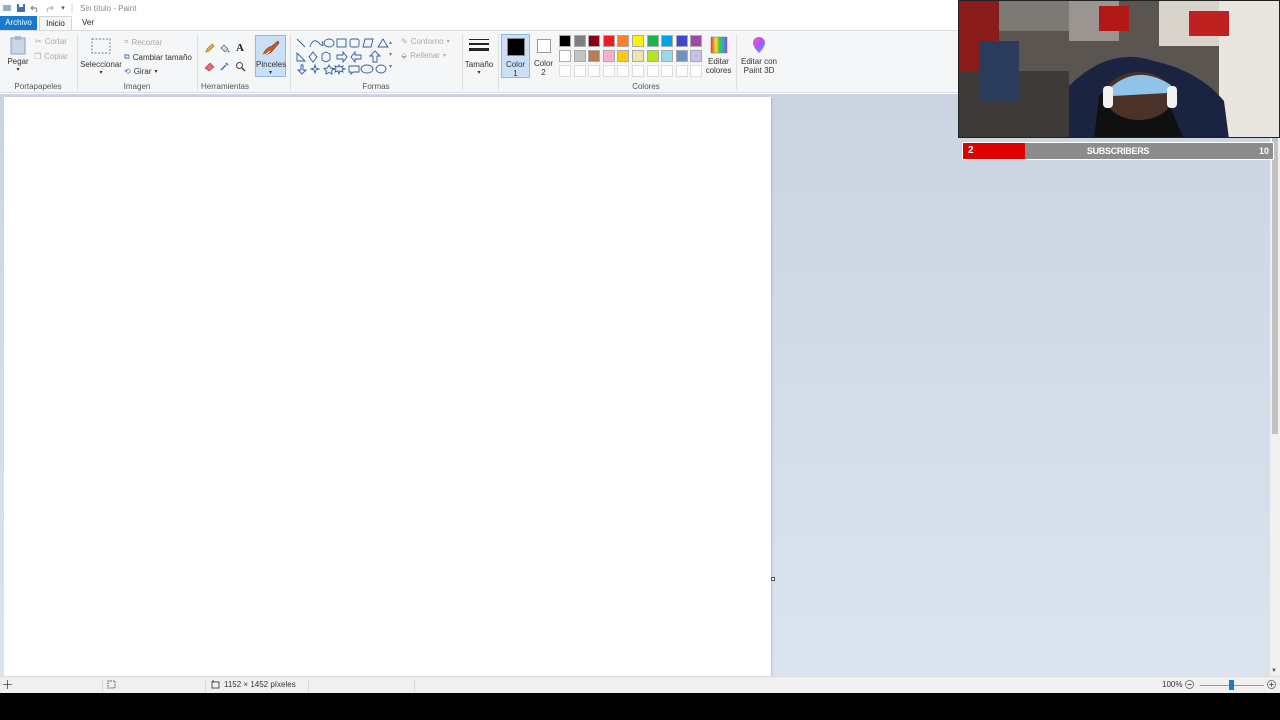  What do you see at coordinates (1275, 385) in the screenshot?
I see `vertical-scrollbar: ▼` at bounding box center [1275, 385].